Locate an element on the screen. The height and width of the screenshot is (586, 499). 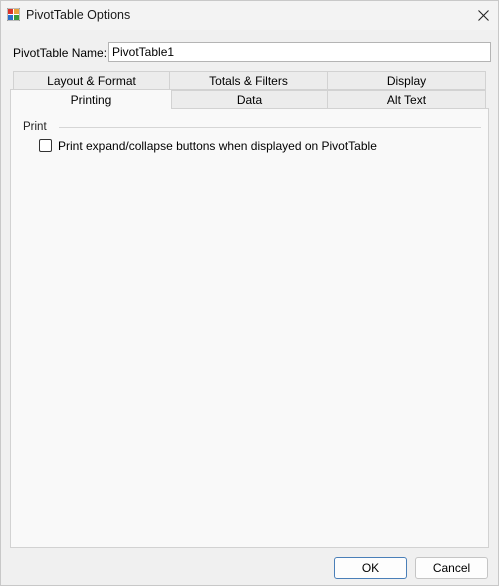
ok-button: OK is located at coordinates (370, 568).